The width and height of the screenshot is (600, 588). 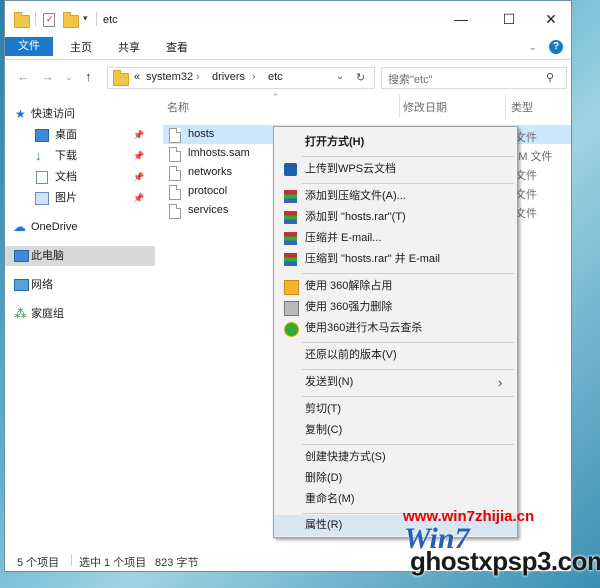 I want to click on shredder-icon, so click(x=291, y=308).